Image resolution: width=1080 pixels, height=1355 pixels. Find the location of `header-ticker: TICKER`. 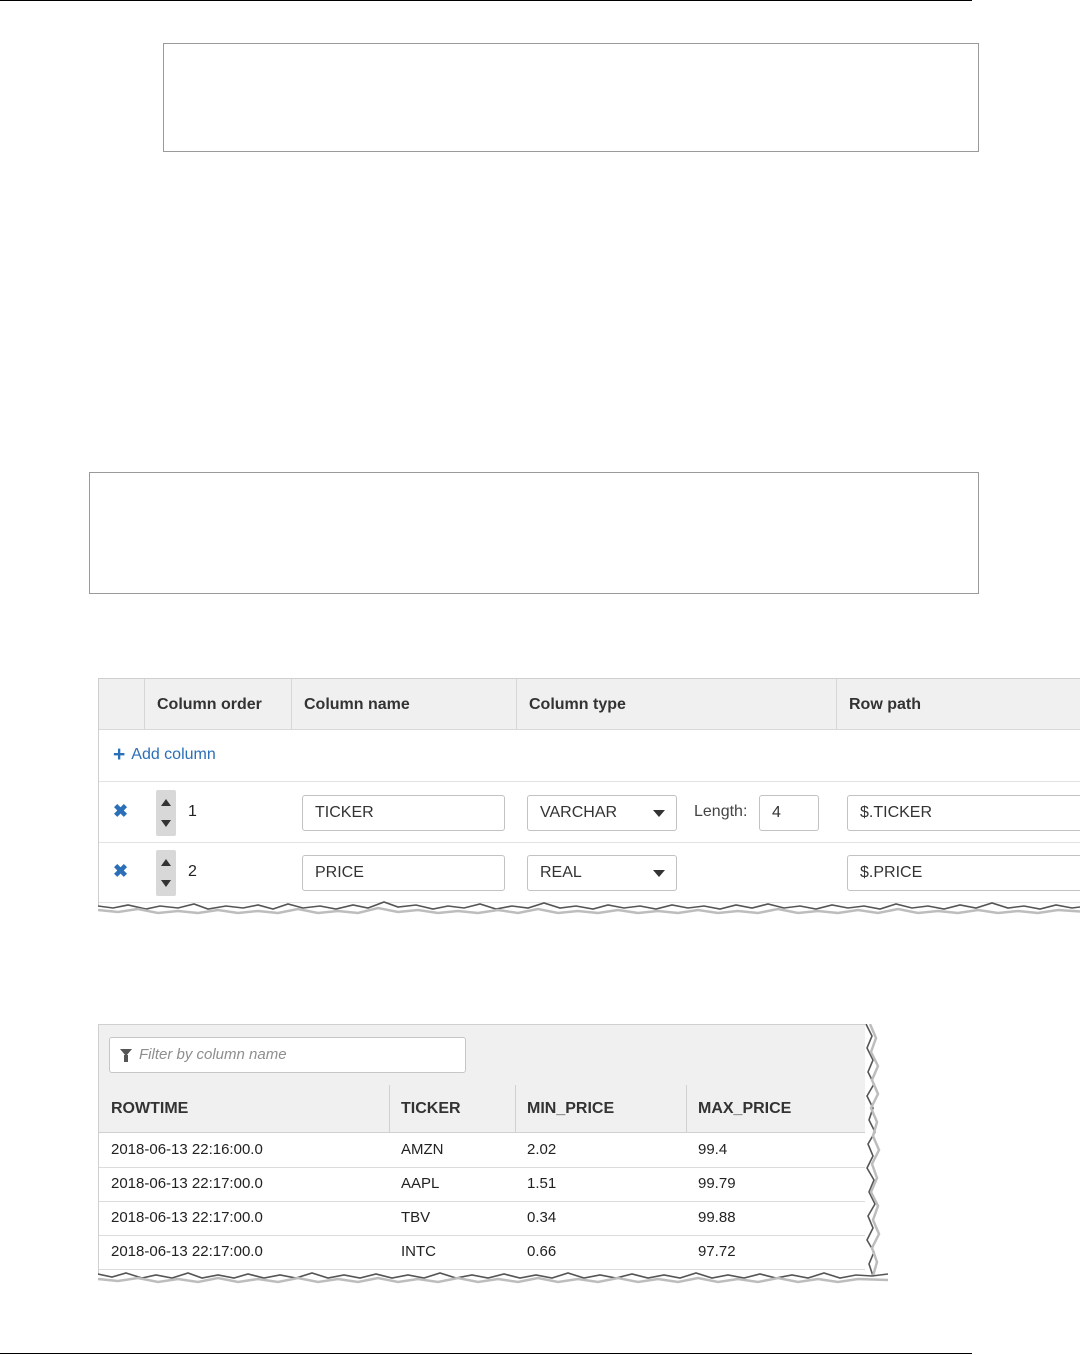

header-ticker: TICKER is located at coordinates (452, 1108).